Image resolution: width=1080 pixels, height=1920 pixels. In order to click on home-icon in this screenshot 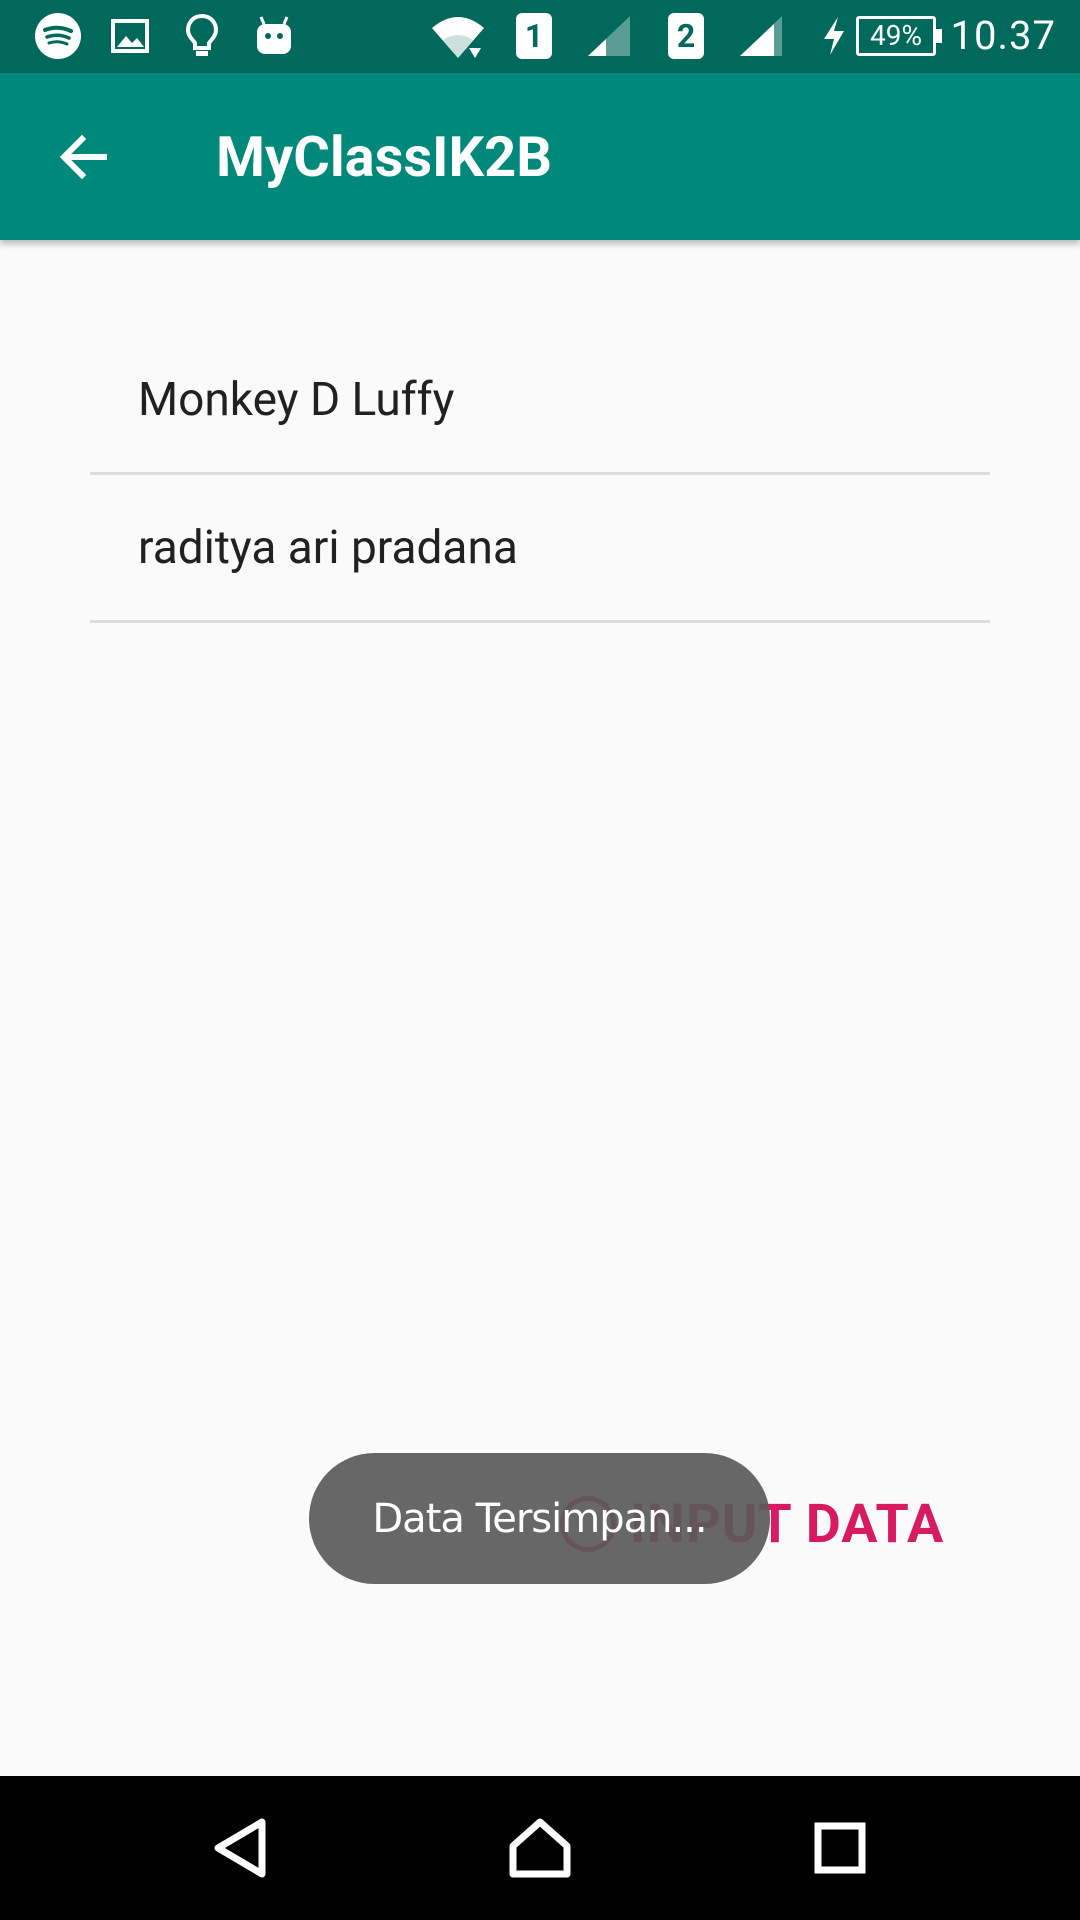, I will do `click(540, 1848)`.